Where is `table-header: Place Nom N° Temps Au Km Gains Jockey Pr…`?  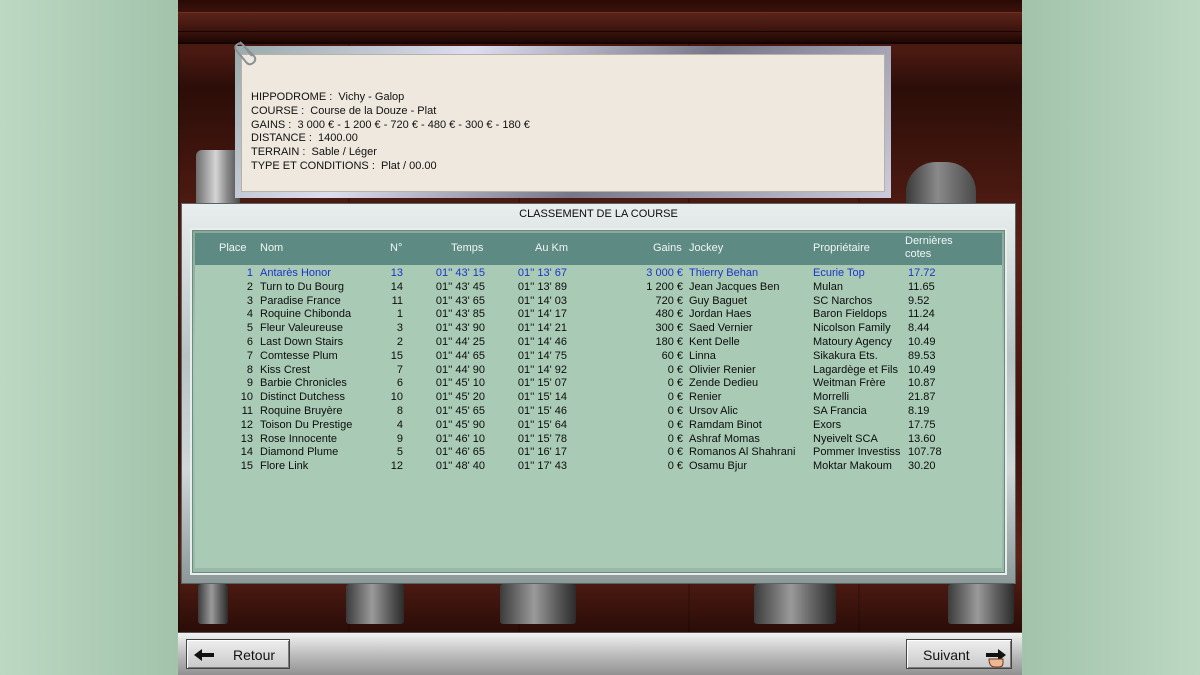 table-header: Place Nom N° Temps Au Km Gains Jockey Pr… is located at coordinates (598, 249).